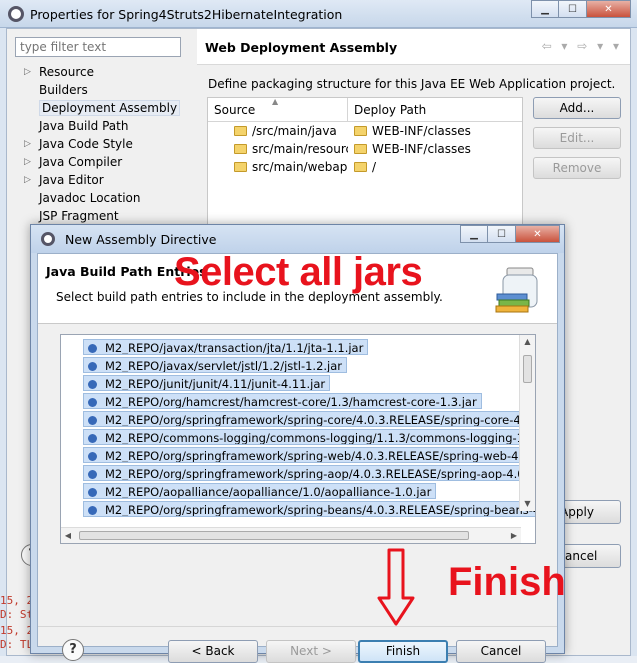  Describe the element at coordinates (502, 234) in the screenshot. I see `dialog-maximize-button: ☐` at that location.